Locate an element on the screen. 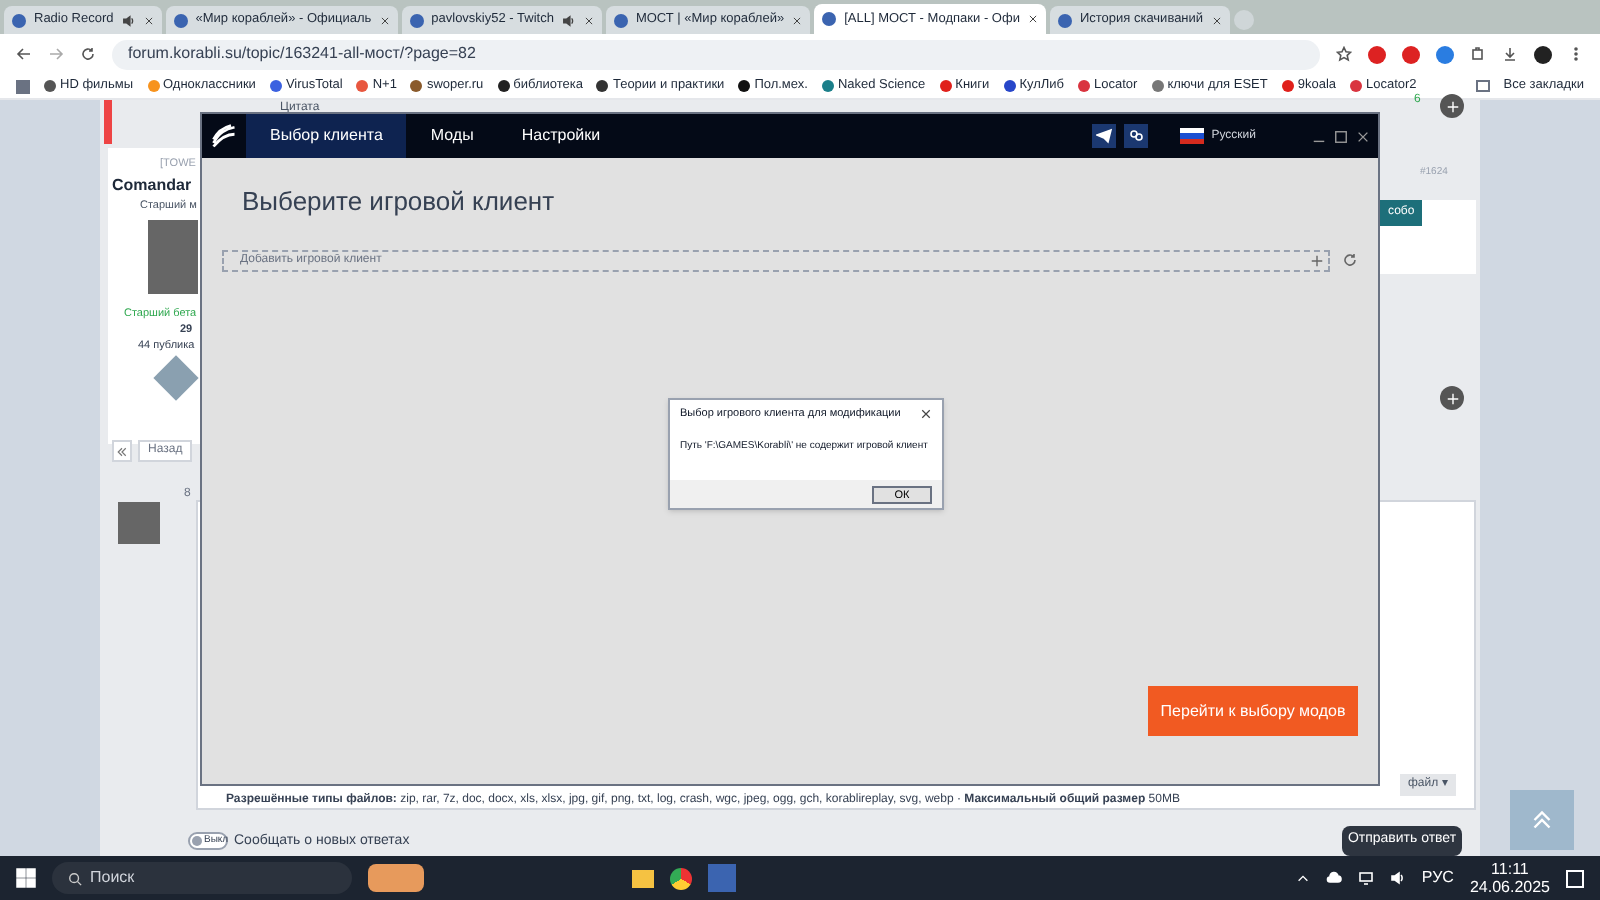  cloud-icon is located at coordinates (1333, 878).